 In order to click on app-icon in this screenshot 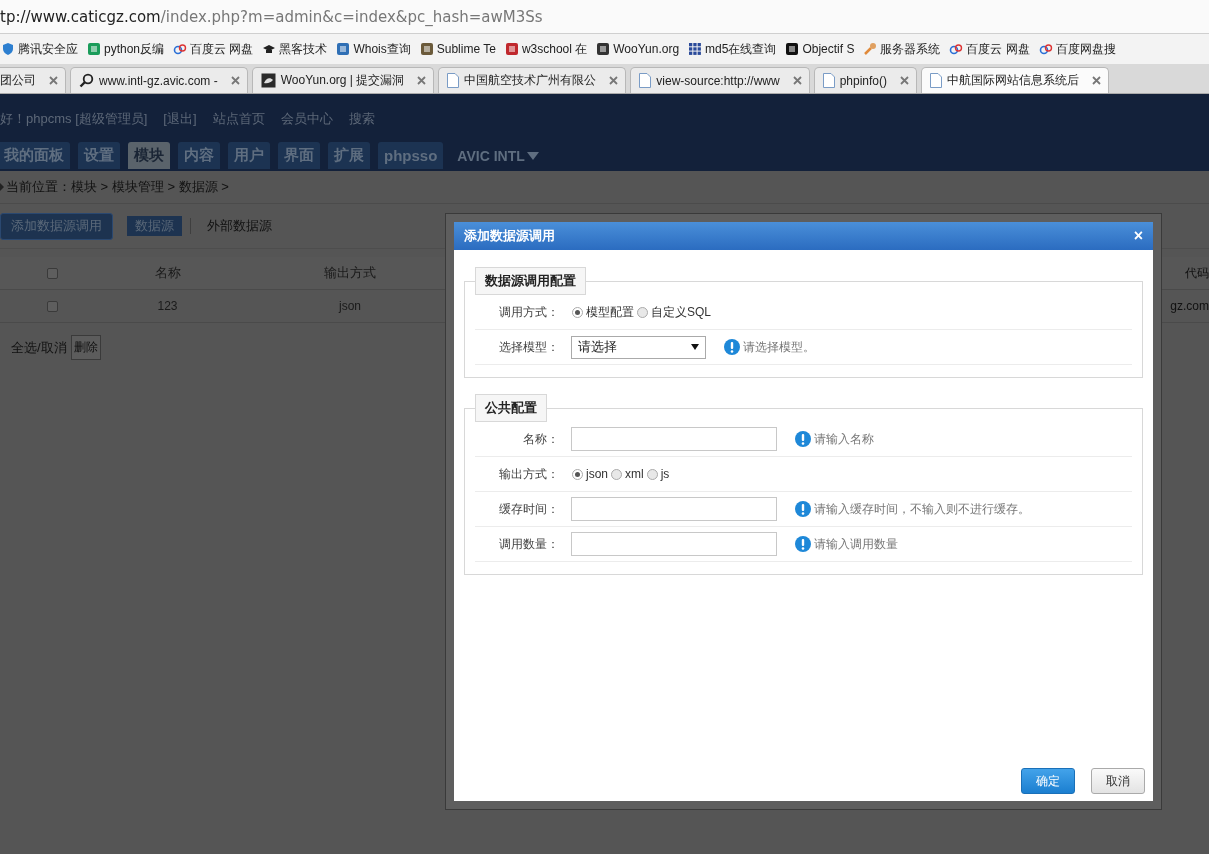, I will do `click(268, 80)`.